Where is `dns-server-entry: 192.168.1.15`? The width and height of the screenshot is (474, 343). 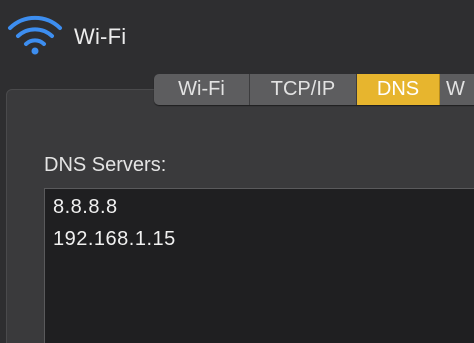
dns-server-entry: 192.168.1.15 is located at coordinates (114, 239).